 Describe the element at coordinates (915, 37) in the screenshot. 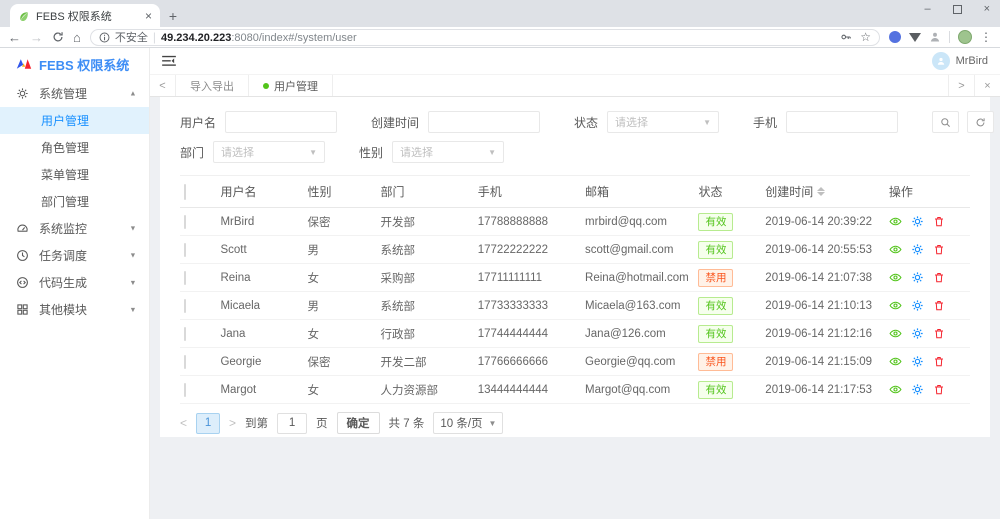

I see `extension-v-icon` at that location.